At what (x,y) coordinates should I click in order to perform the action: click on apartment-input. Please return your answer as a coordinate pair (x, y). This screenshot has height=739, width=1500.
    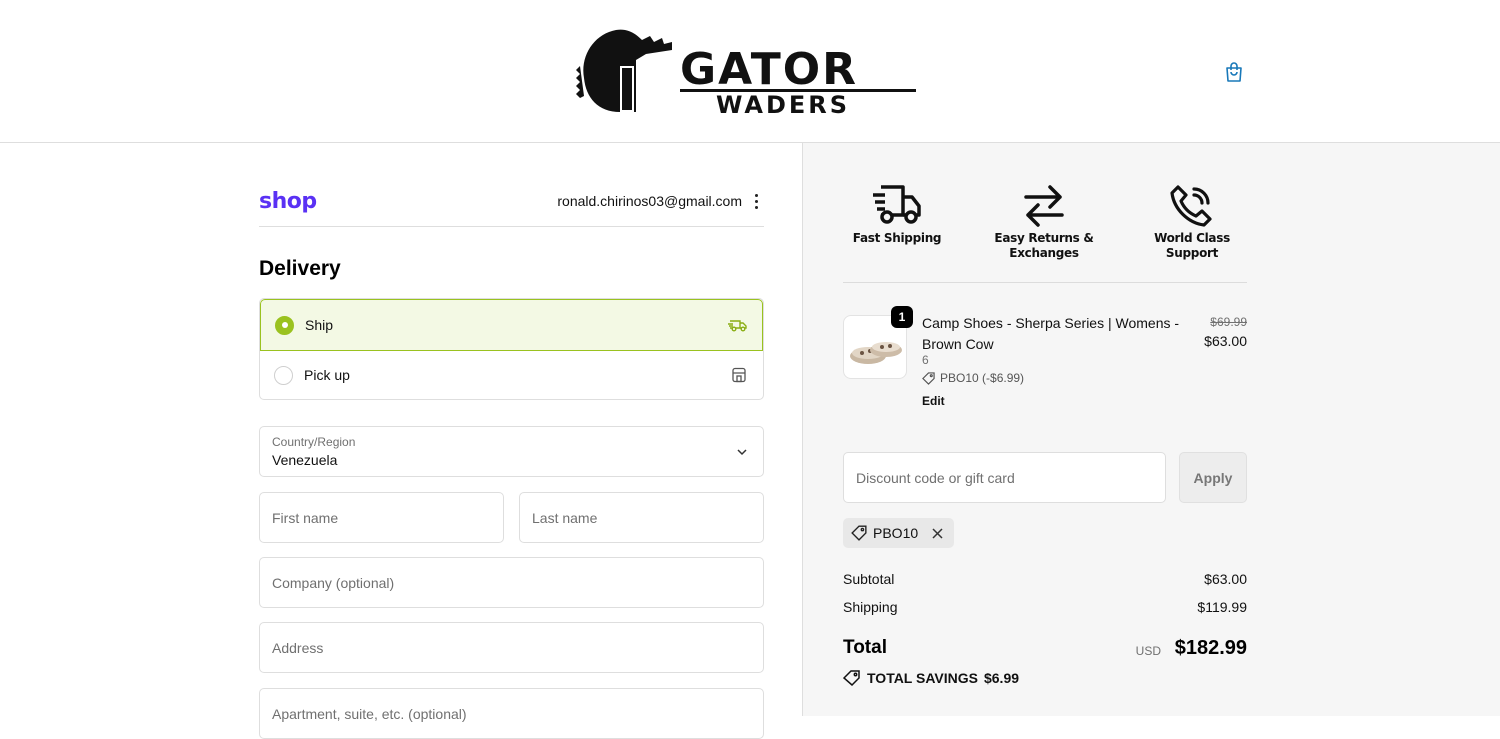
    Looking at the image, I should click on (511, 713).